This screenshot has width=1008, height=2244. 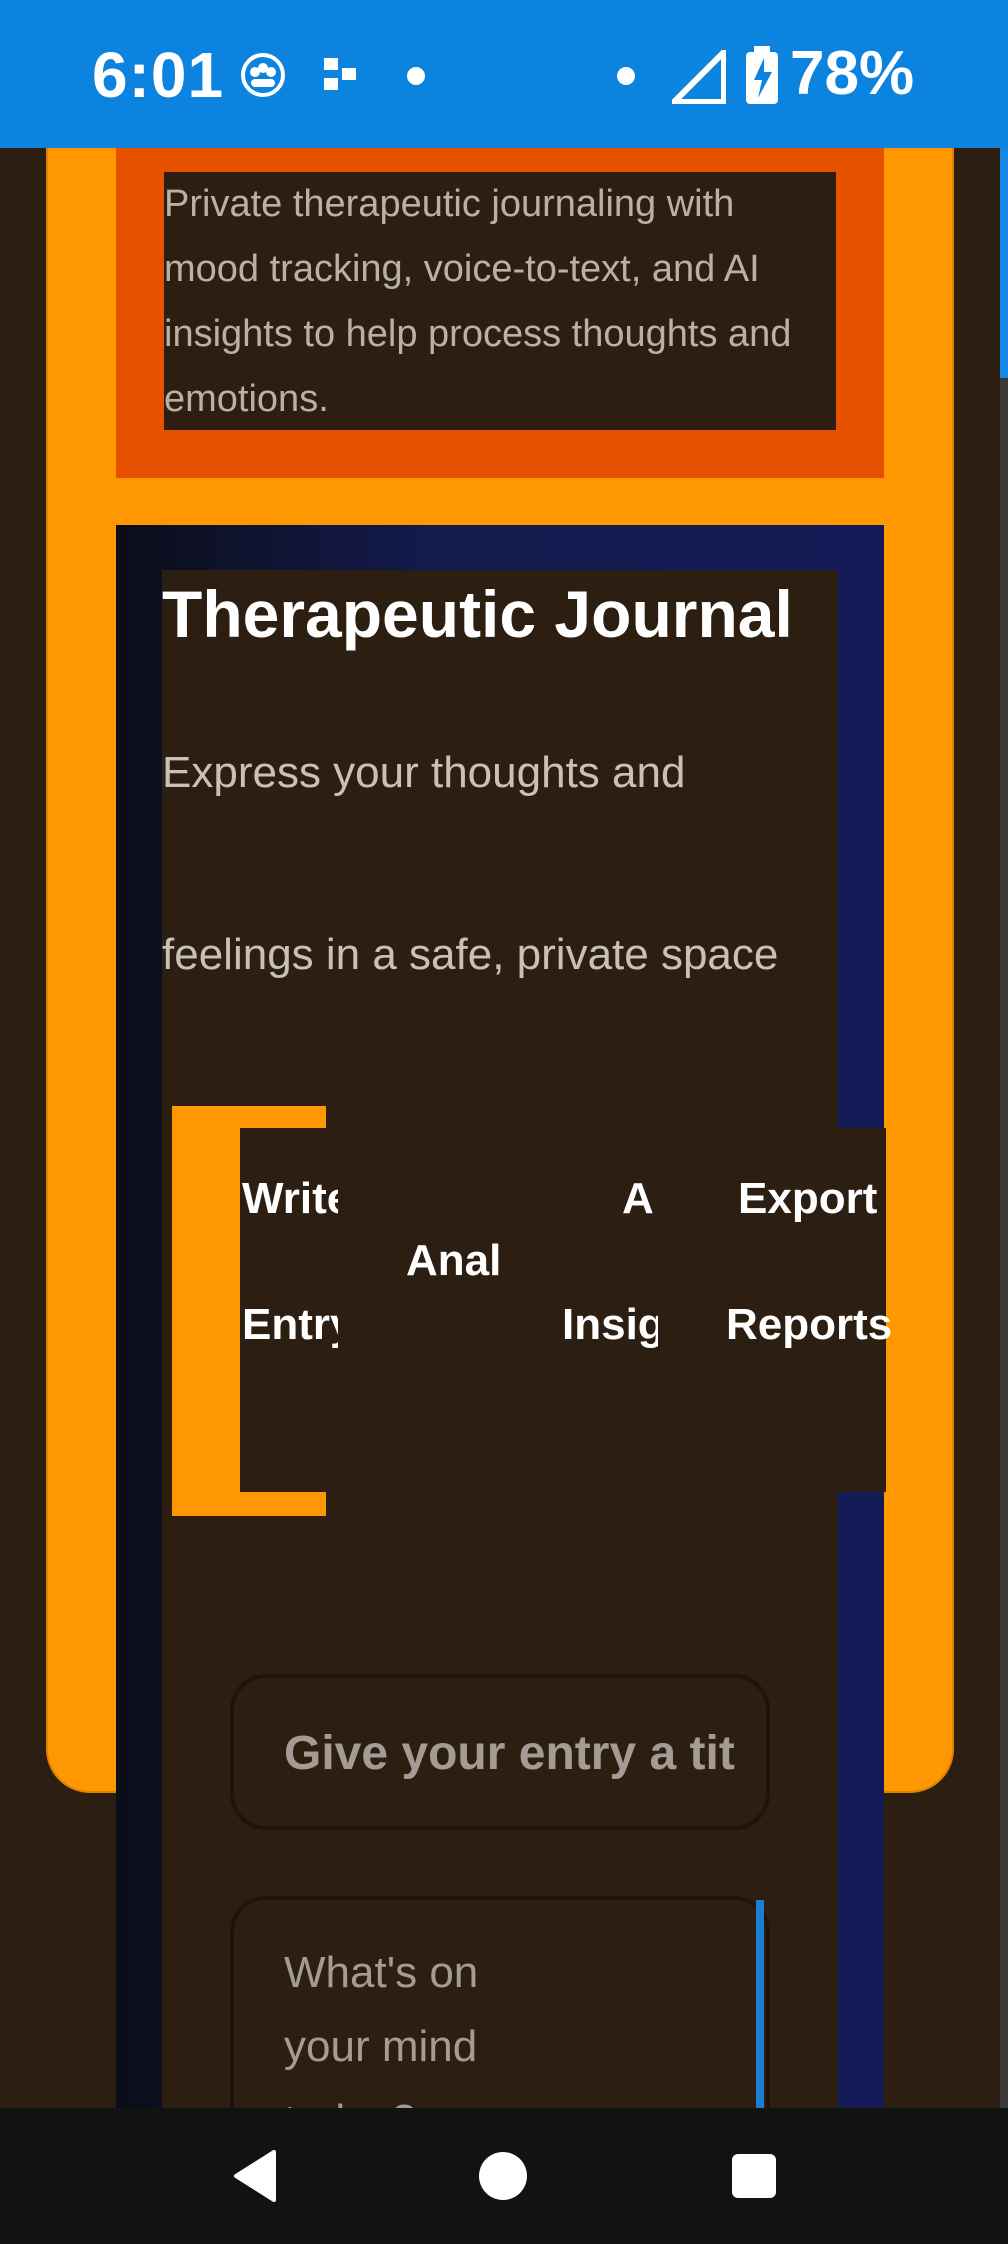 What do you see at coordinates (808, 1198) in the screenshot?
I see `tab-export-label-line1: Export` at bounding box center [808, 1198].